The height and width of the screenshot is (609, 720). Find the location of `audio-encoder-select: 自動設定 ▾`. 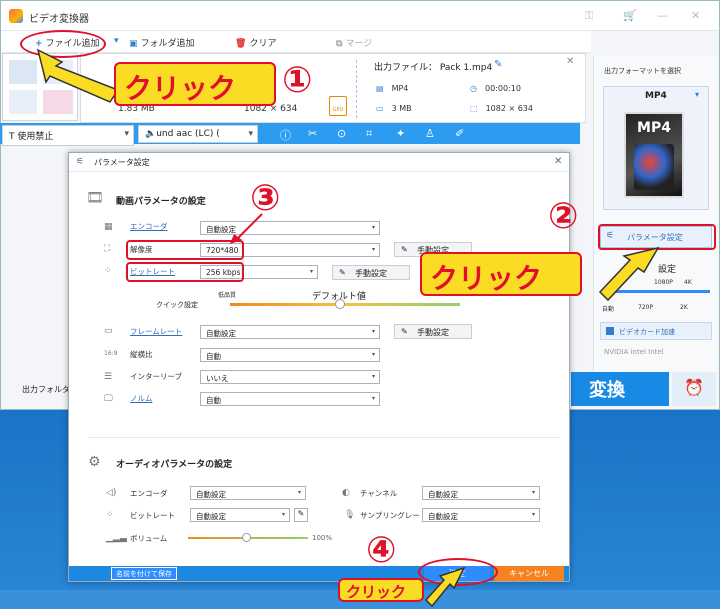

audio-encoder-select: 自動設定 ▾ is located at coordinates (248, 493).